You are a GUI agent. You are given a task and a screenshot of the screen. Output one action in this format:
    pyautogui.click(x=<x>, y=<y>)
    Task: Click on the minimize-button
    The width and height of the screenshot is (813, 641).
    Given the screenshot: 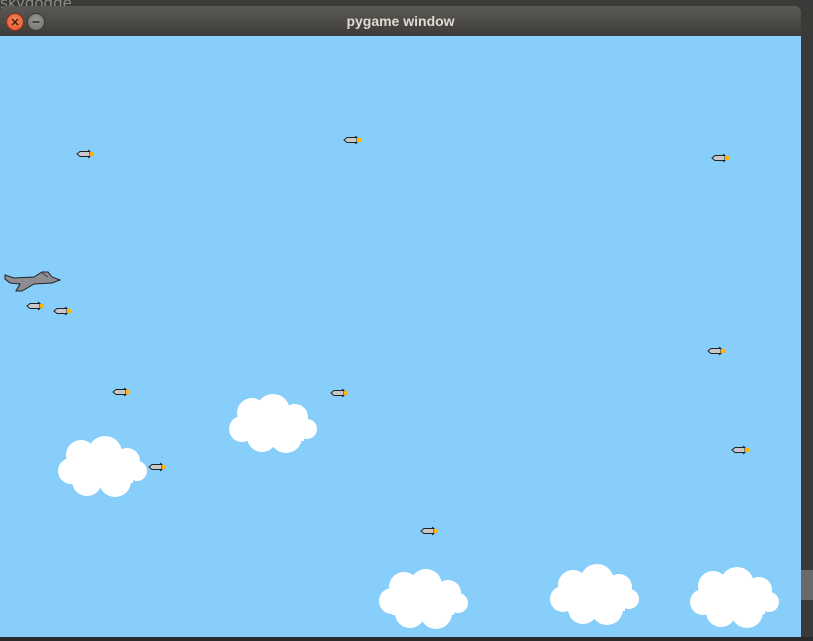 What is the action you would take?
    pyautogui.click(x=36, y=22)
    